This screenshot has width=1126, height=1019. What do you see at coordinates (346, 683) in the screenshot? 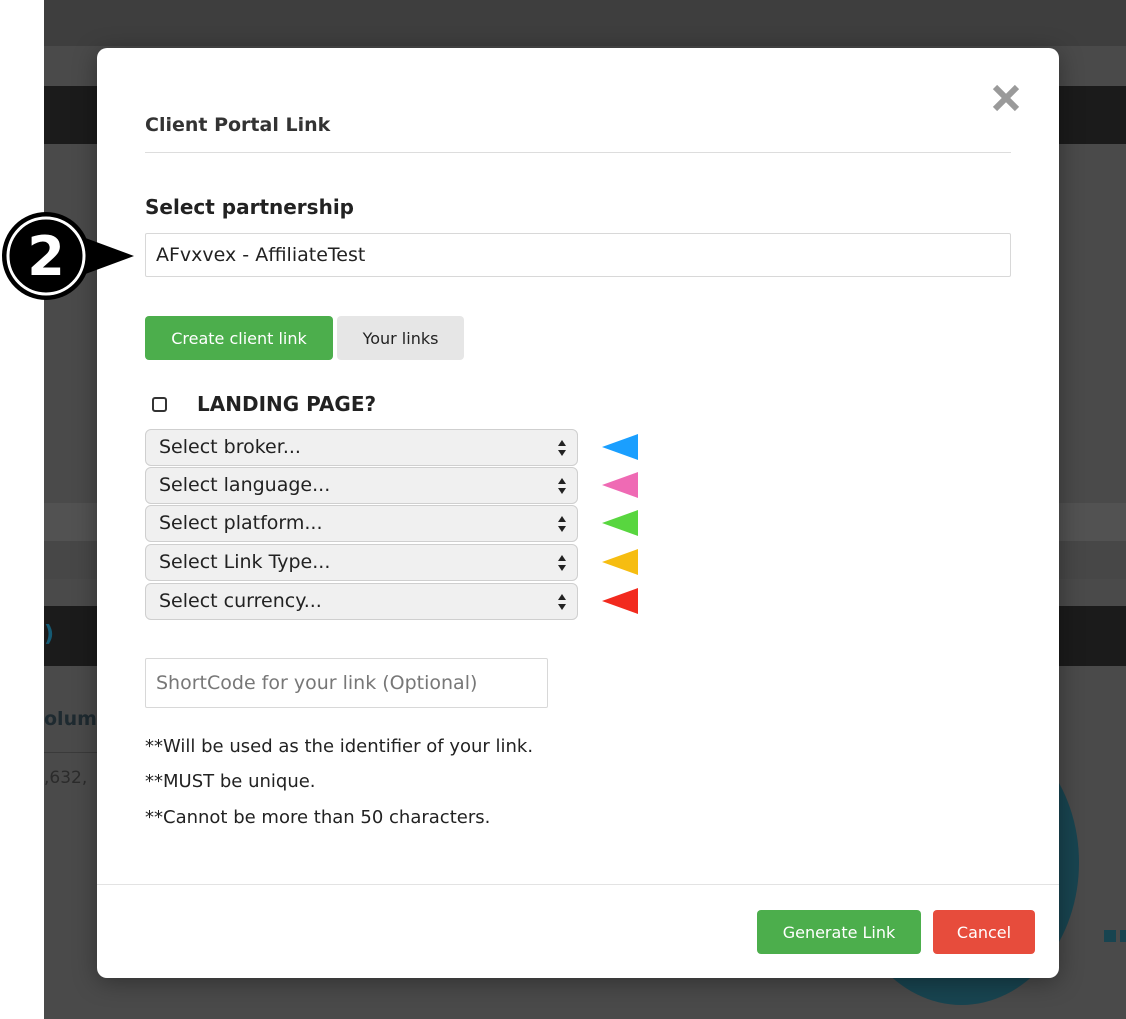
I see `shortcode-input` at bounding box center [346, 683].